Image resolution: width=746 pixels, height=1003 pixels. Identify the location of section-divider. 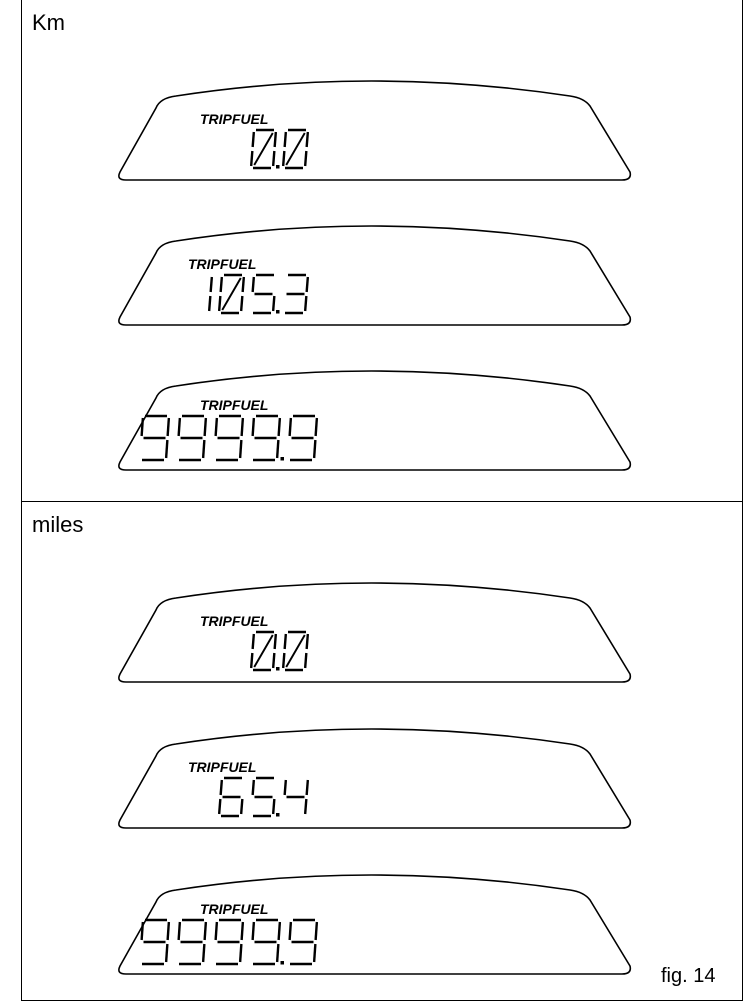
(382, 501).